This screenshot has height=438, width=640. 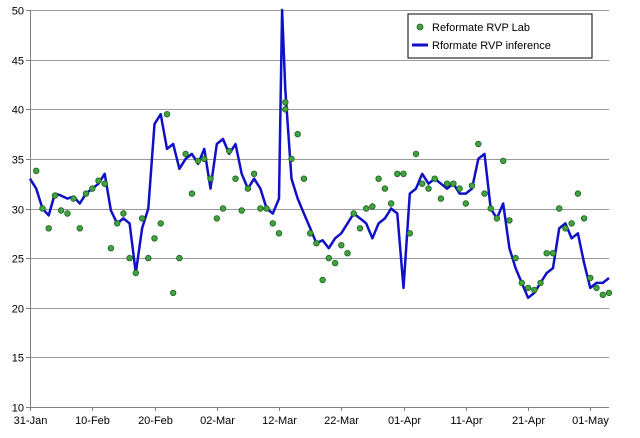 What do you see at coordinates (18, 409) in the screenshot?
I see `y-tick-label: 10` at bounding box center [18, 409].